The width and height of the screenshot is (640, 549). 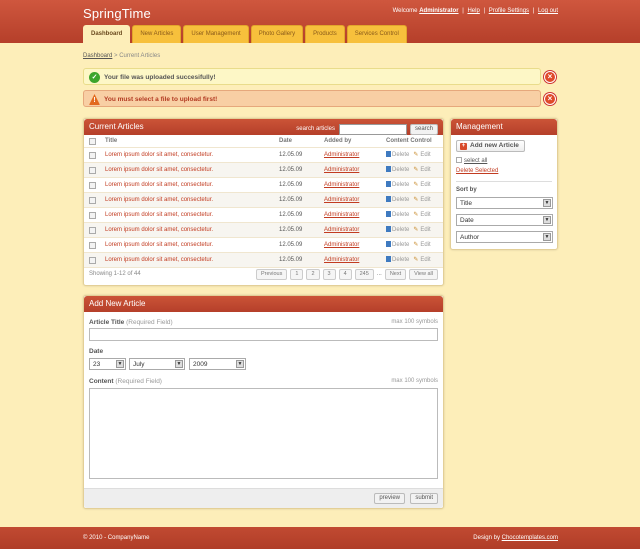 What do you see at coordinates (312, 76) in the screenshot?
I see `success-message: ✓ Your file was uploaded succesifully!` at bounding box center [312, 76].